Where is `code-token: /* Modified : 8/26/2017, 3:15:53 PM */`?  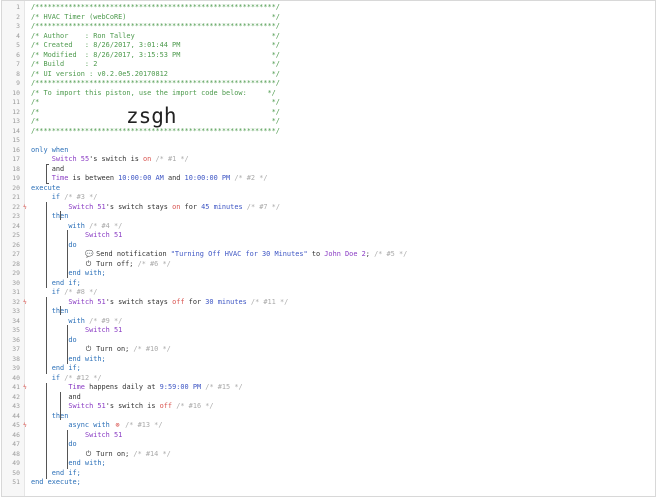
code-token: /* Modified : 8/26/2017, 3:15:53 PM */ is located at coordinates (155, 54).